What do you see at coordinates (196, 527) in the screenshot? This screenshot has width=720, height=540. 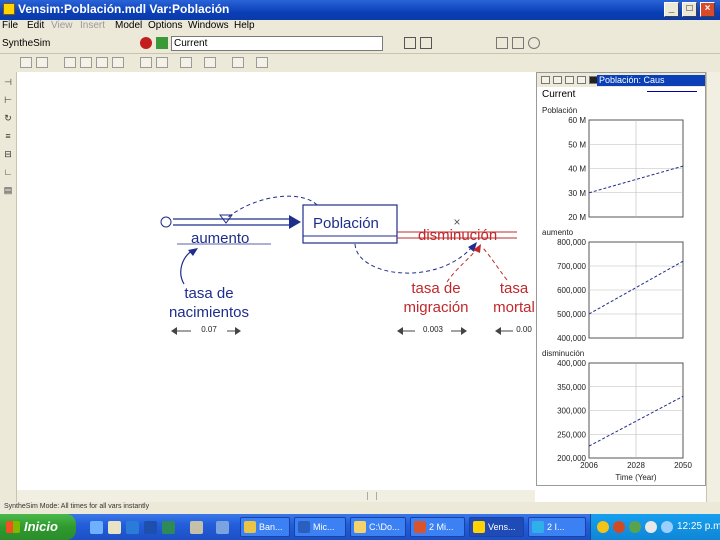 I see `ql-show-more-icon` at bounding box center [196, 527].